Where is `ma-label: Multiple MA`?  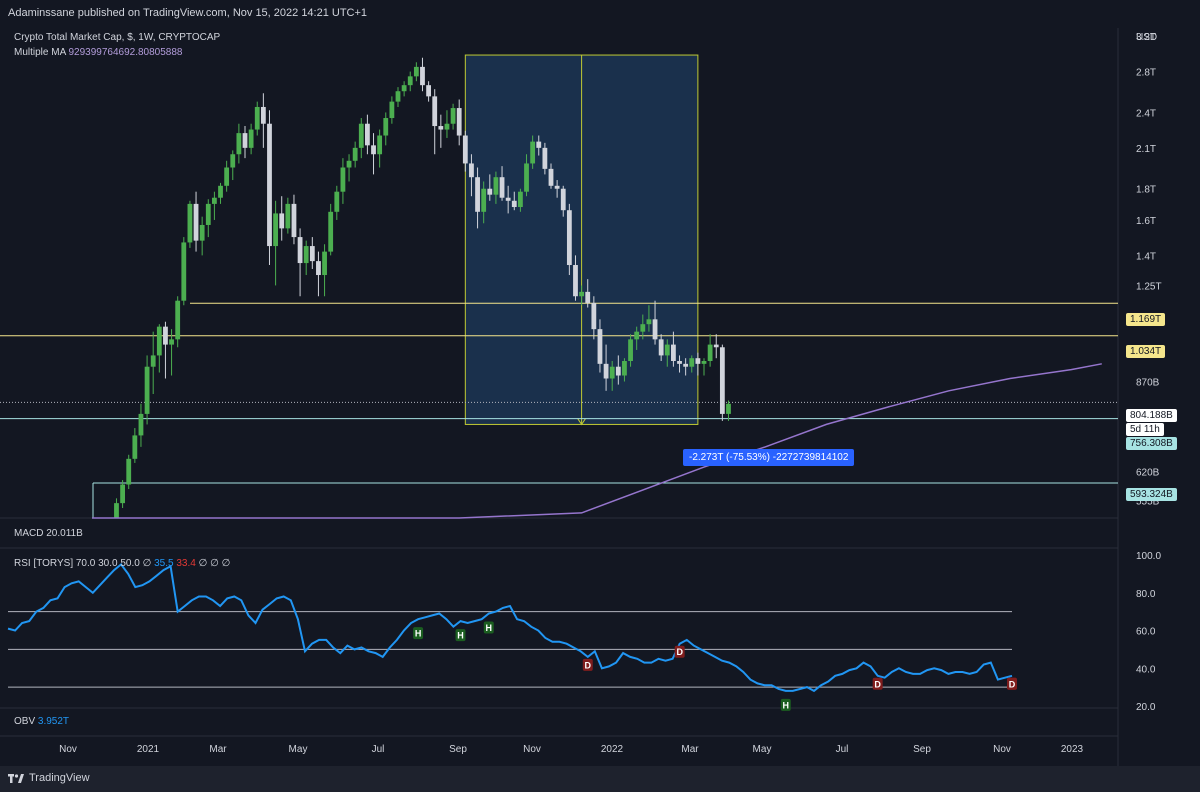 ma-label: Multiple MA is located at coordinates (40, 52).